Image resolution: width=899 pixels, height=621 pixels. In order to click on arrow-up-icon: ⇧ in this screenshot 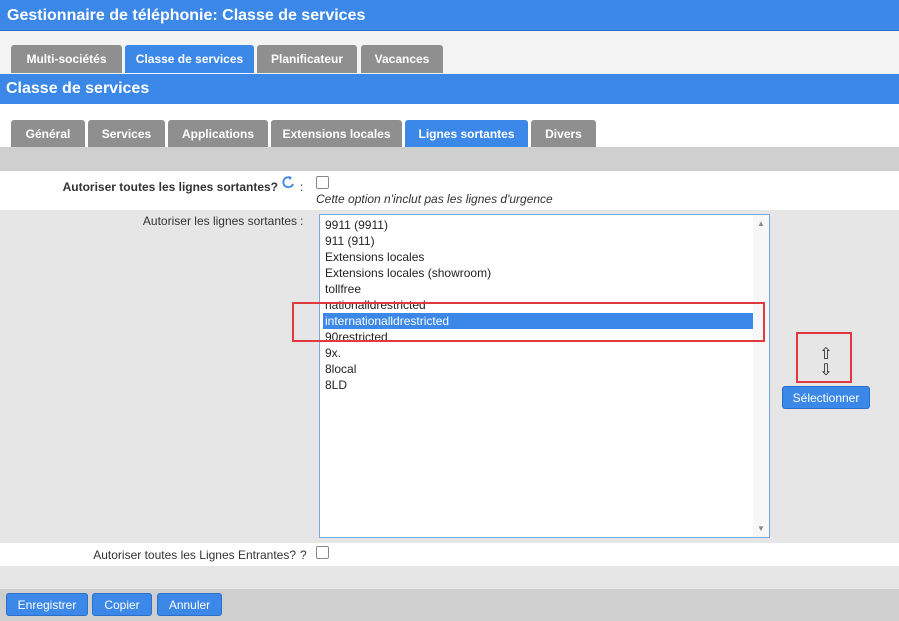, I will do `click(826, 355)`.